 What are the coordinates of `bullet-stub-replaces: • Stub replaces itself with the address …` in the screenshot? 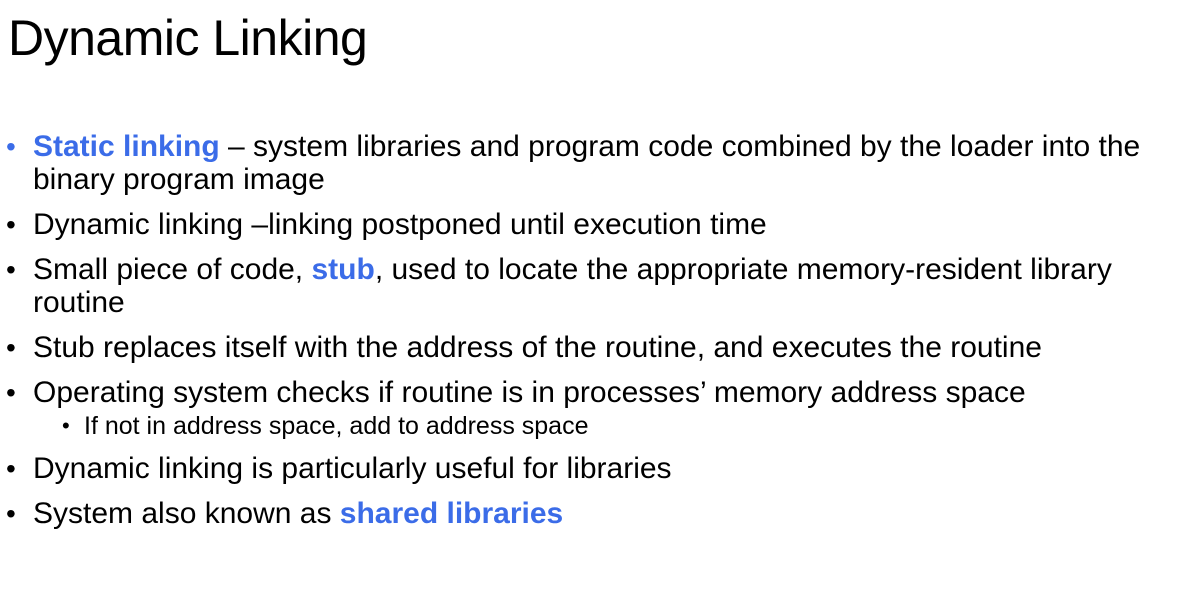 It's located at (598, 347).